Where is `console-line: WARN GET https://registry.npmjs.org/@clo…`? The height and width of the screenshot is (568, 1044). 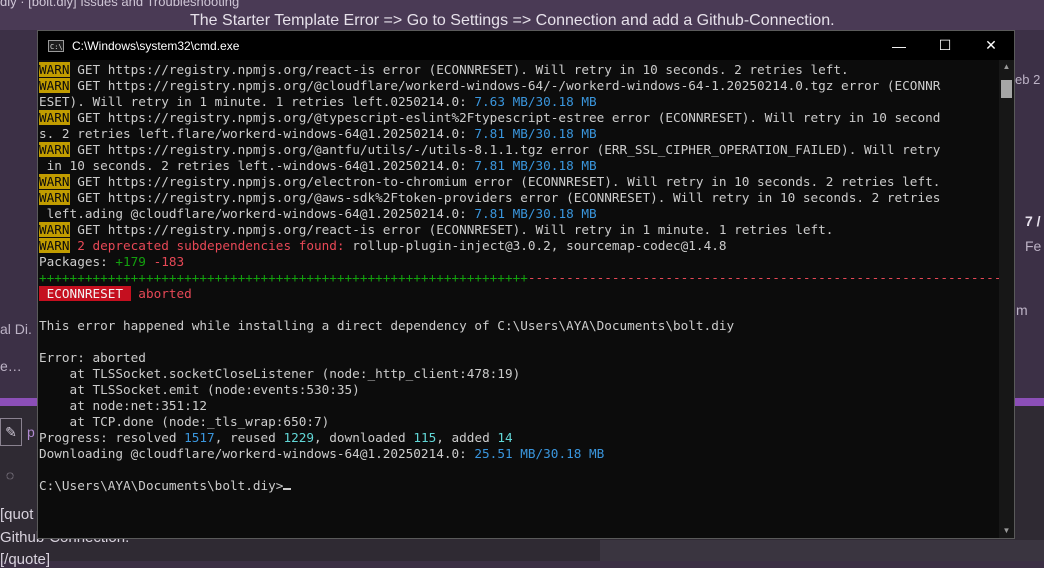 console-line: WARN GET https://registry.npmjs.org/@clo… is located at coordinates (490, 85).